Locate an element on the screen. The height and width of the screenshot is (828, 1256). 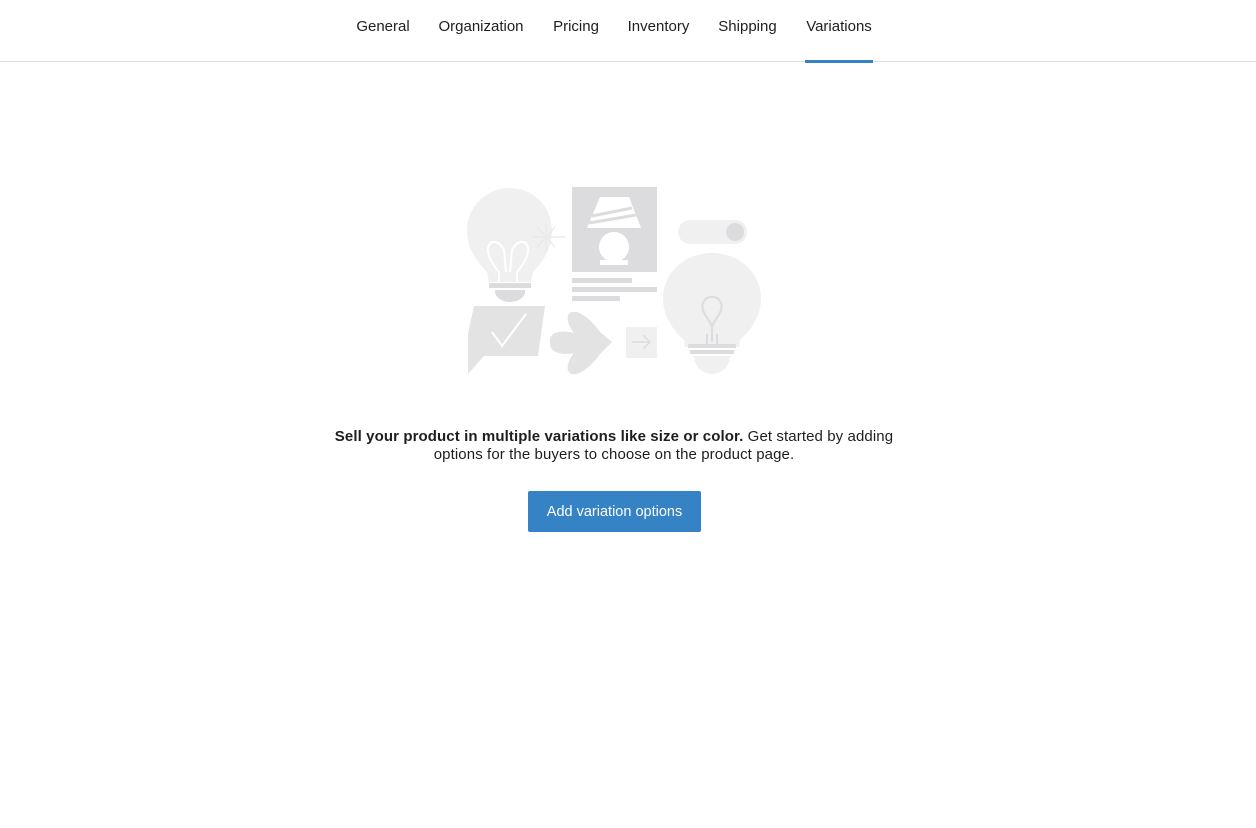
arrow-right-icon is located at coordinates (641, 342).